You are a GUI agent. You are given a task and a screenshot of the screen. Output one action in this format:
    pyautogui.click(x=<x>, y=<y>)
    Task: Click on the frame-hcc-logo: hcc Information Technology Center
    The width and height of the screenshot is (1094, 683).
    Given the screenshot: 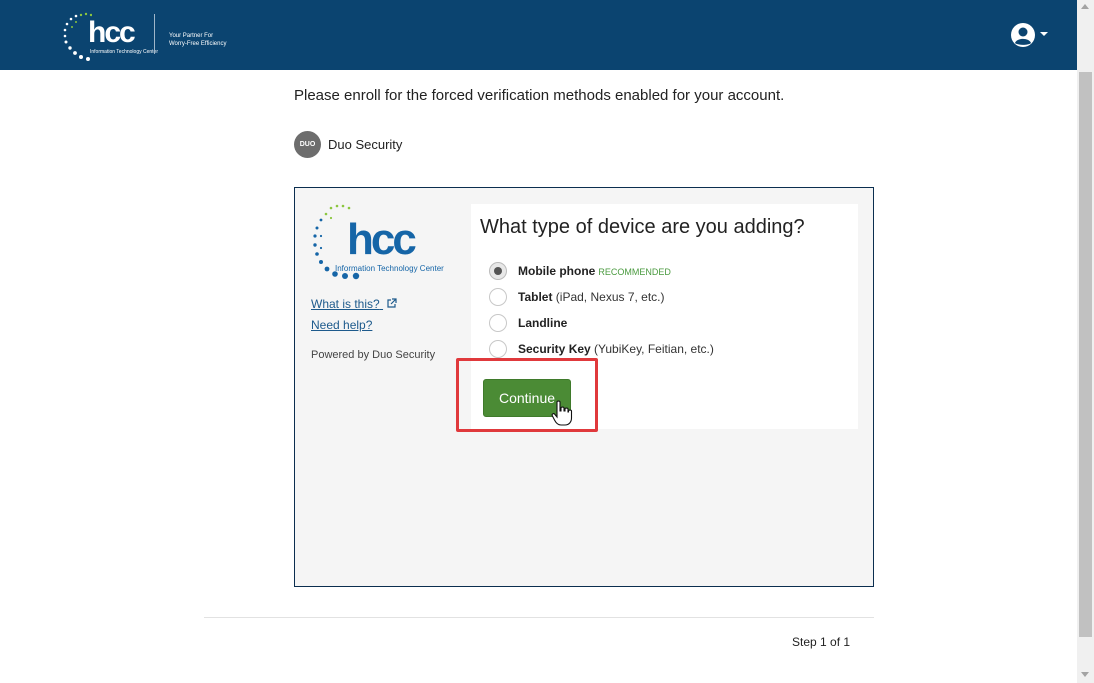 What is the action you would take?
    pyautogui.click(x=377, y=247)
    